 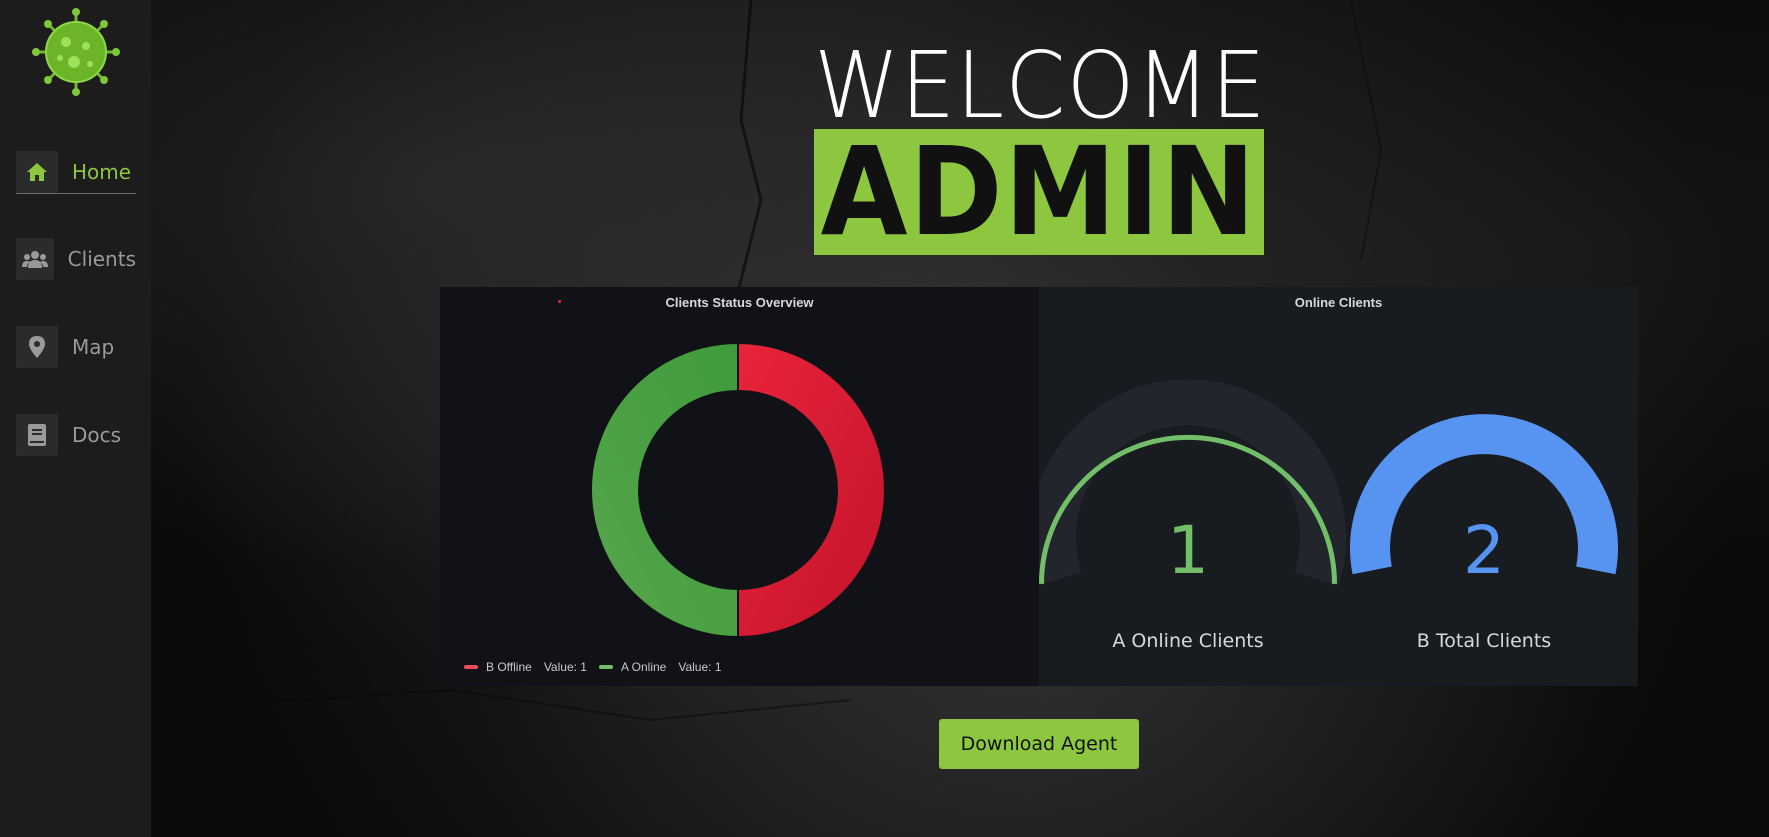 What do you see at coordinates (1328, 482) in the screenshot?
I see `gauges` at bounding box center [1328, 482].